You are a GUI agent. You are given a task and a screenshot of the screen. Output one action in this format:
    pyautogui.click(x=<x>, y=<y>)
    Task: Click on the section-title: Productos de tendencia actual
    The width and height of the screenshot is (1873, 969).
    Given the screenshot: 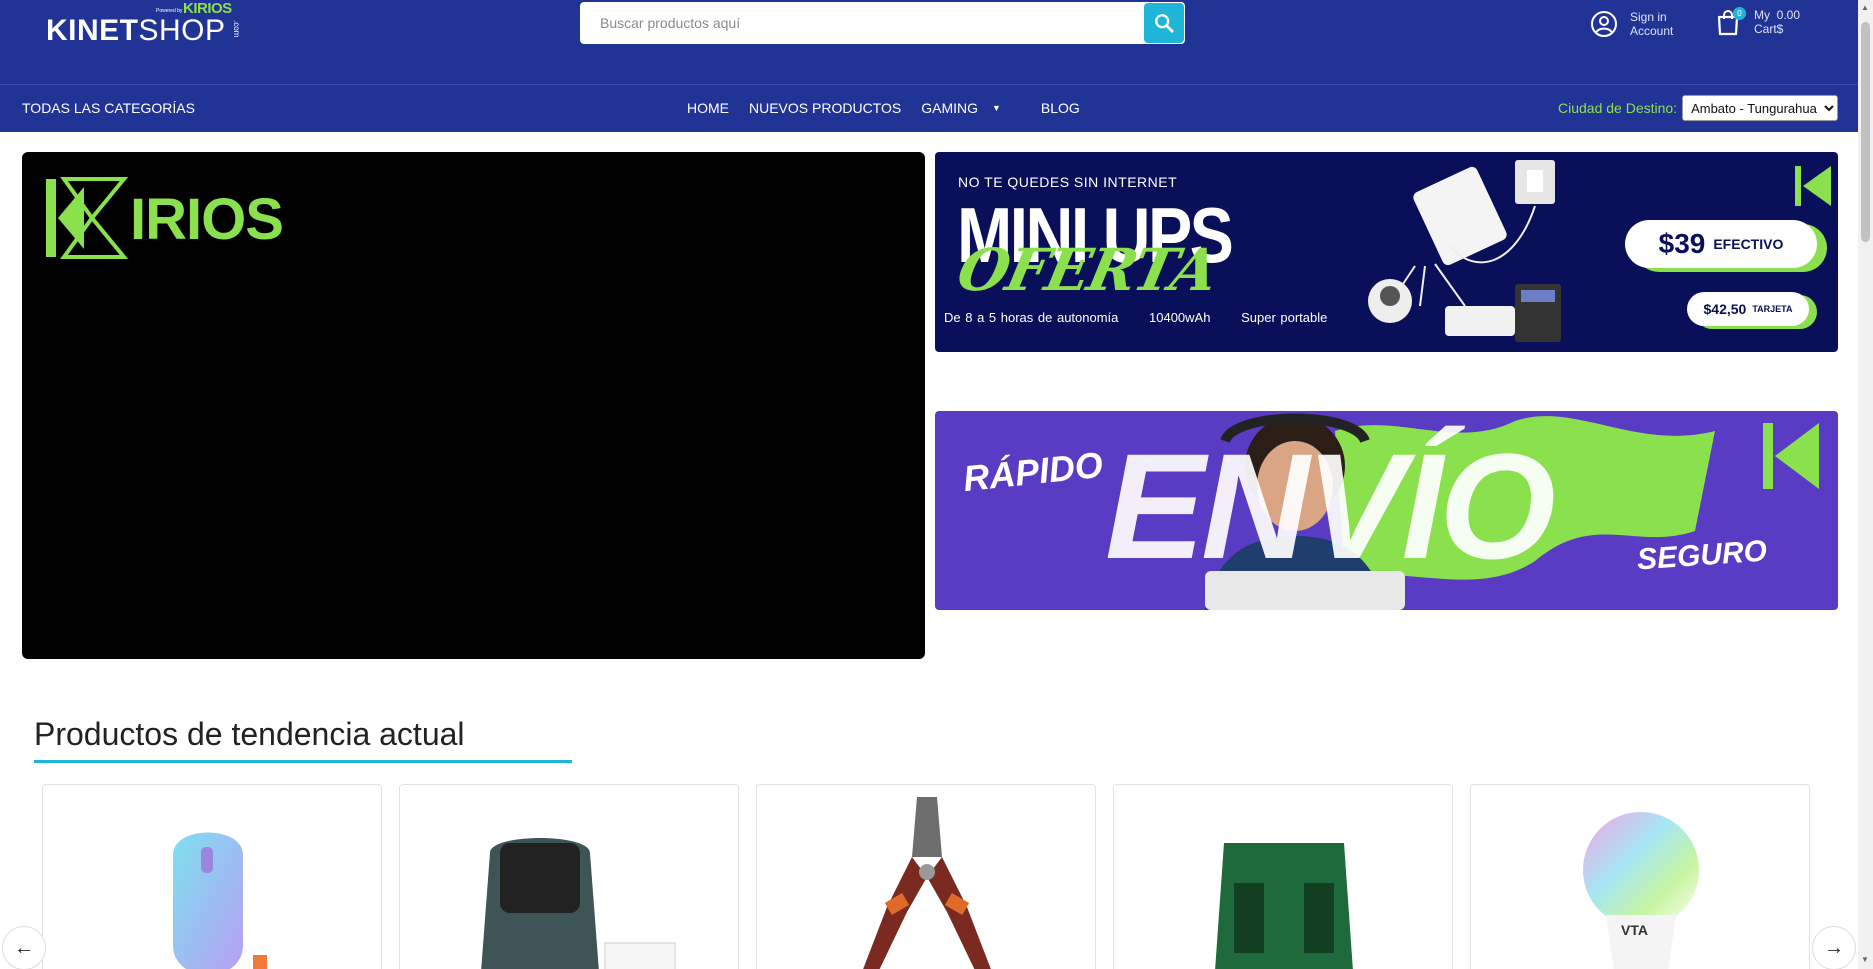 What is the action you would take?
    pyautogui.click(x=249, y=734)
    